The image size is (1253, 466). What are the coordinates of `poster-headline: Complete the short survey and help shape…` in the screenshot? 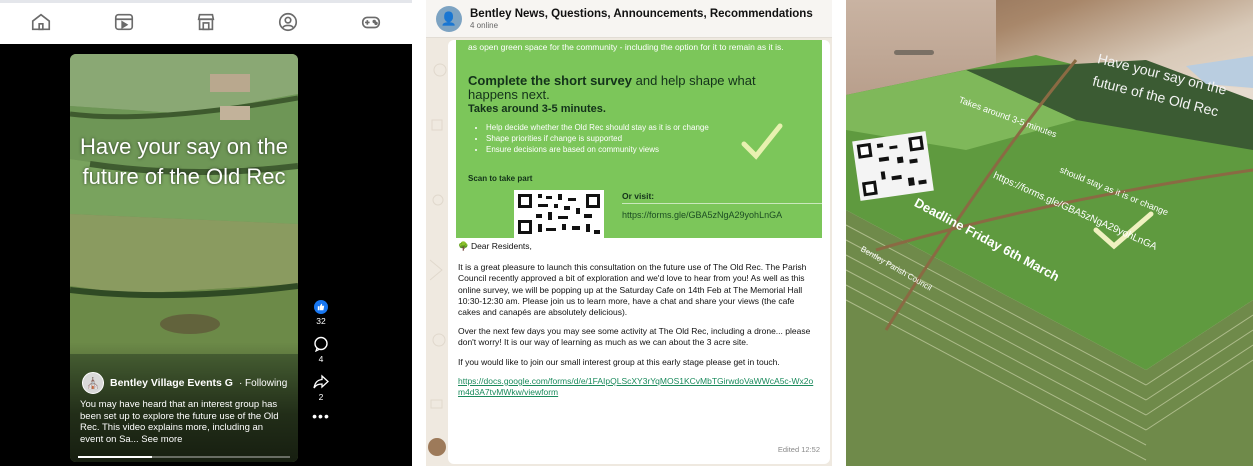 It's located at (628, 88).